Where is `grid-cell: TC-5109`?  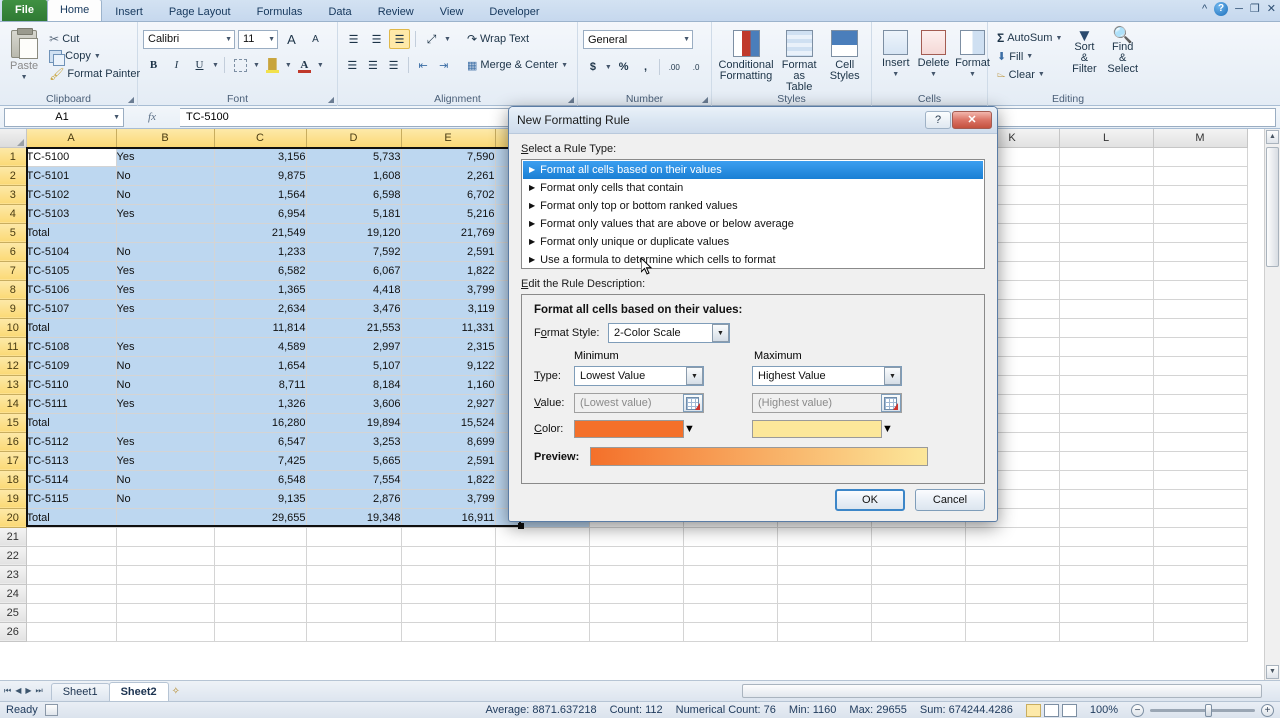 grid-cell: TC-5109 is located at coordinates (71, 366).